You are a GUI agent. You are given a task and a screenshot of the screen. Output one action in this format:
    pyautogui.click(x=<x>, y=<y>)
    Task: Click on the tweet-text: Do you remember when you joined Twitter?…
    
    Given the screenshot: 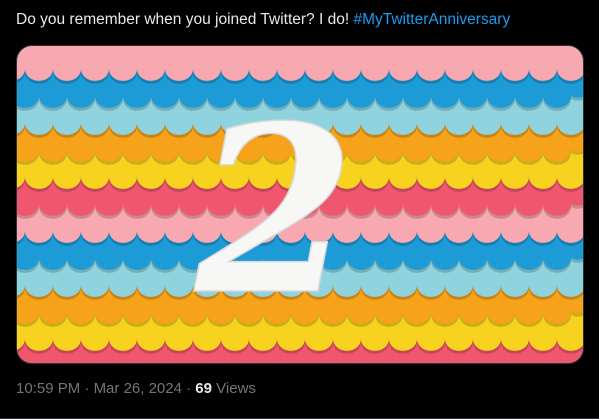 What is the action you would take?
    pyautogui.click(x=301, y=20)
    